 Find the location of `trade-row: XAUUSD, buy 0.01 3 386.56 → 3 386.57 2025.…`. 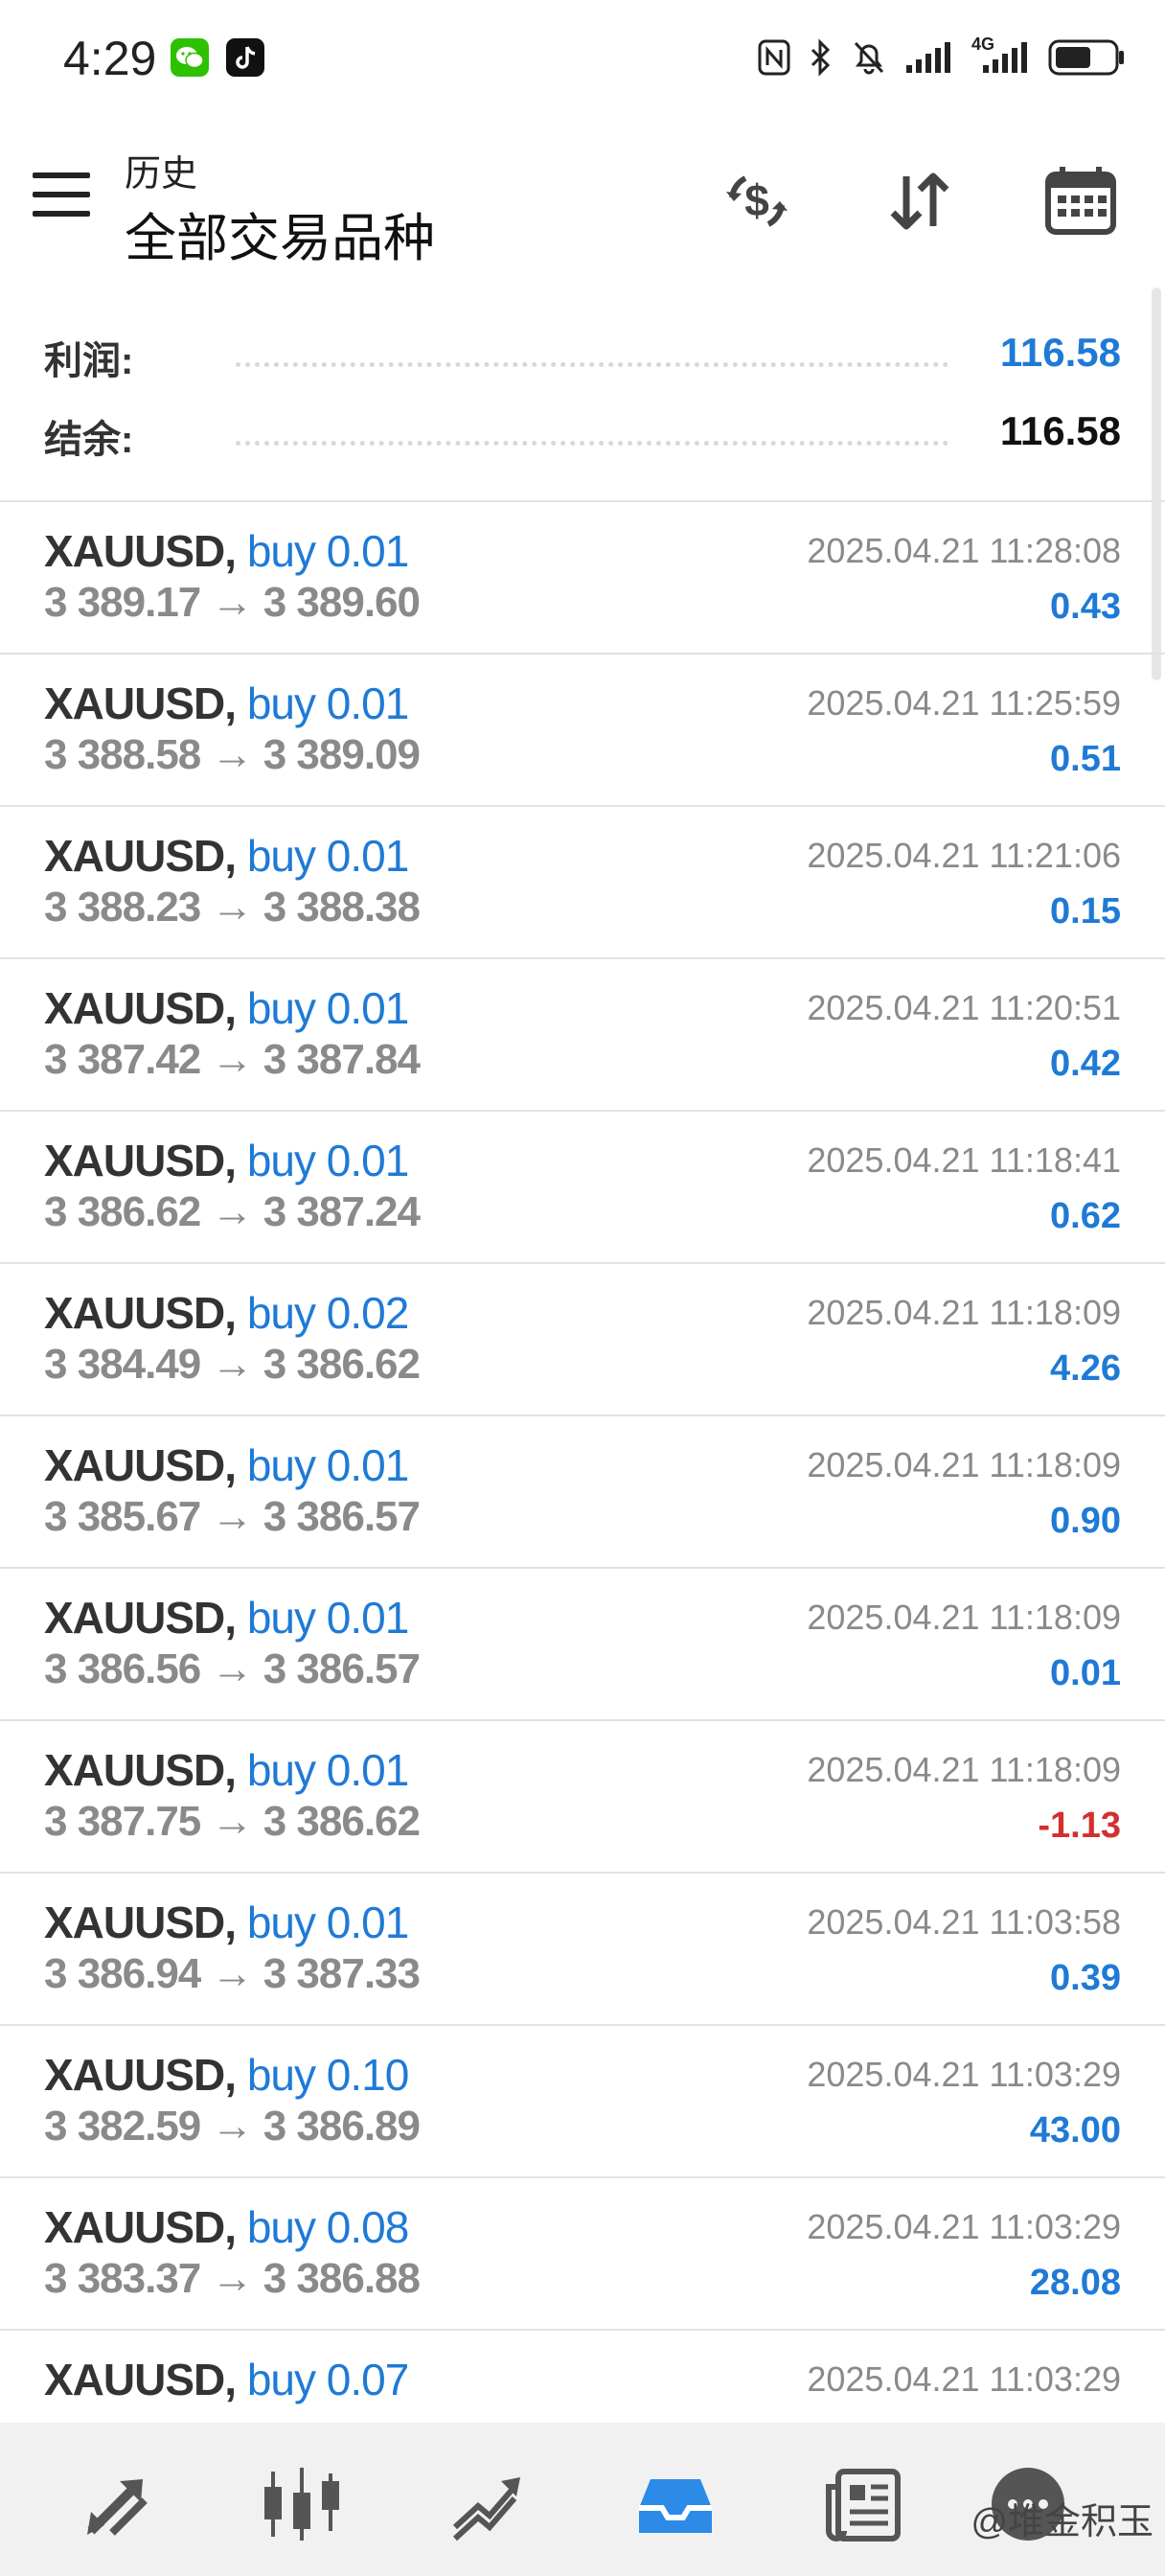

trade-row: XAUUSD, buy 0.01 3 386.56 → 3 386.57 2025.… is located at coordinates (582, 1645).